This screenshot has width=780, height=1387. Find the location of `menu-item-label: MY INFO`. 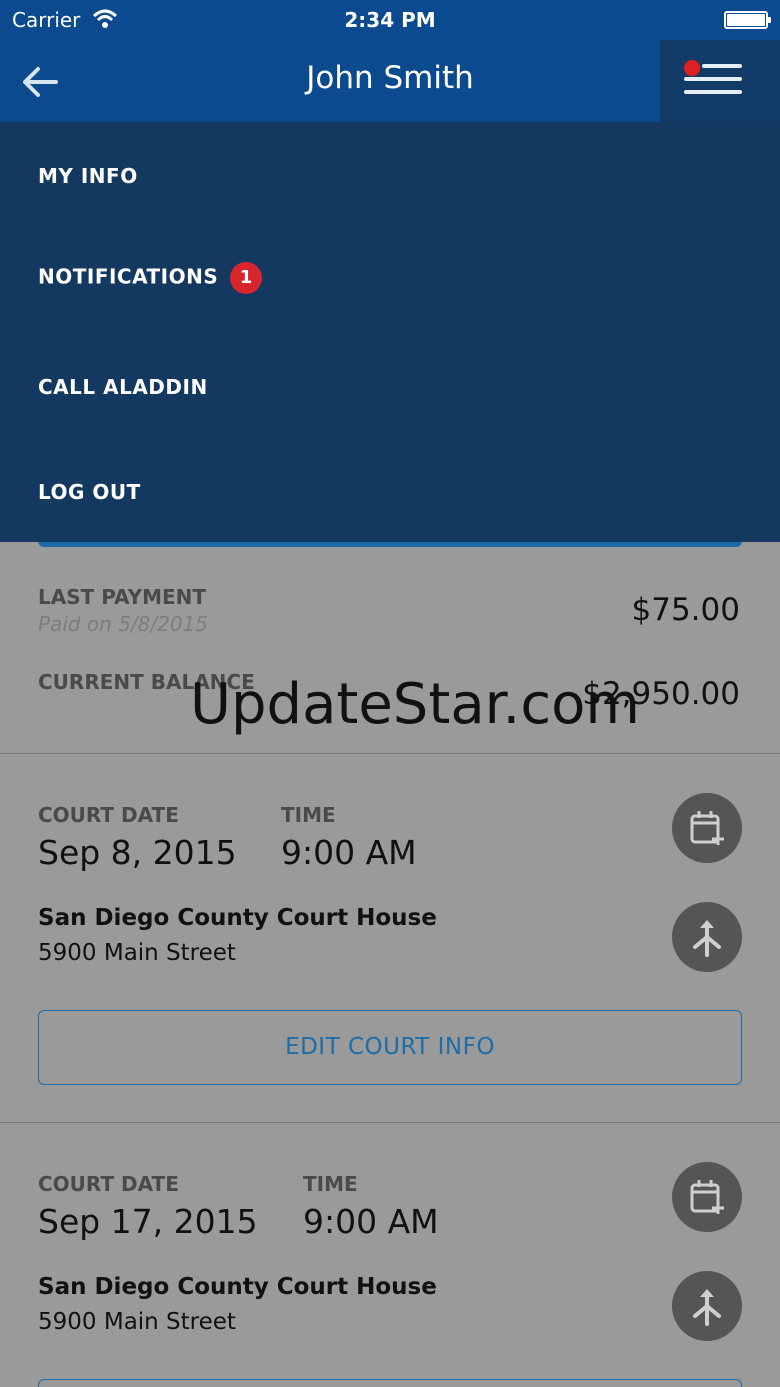

menu-item-label: MY INFO is located at coordinates (88, 176).